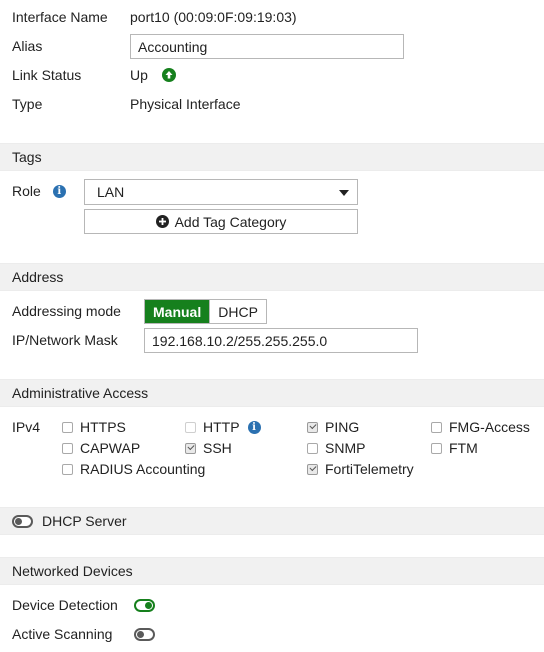 The height and width of the screenshot is (652, 544). What do you see at coordinates (67, 427) in the screenshot?
I see `https-checkbox-box` at bounding box center [67, 427].